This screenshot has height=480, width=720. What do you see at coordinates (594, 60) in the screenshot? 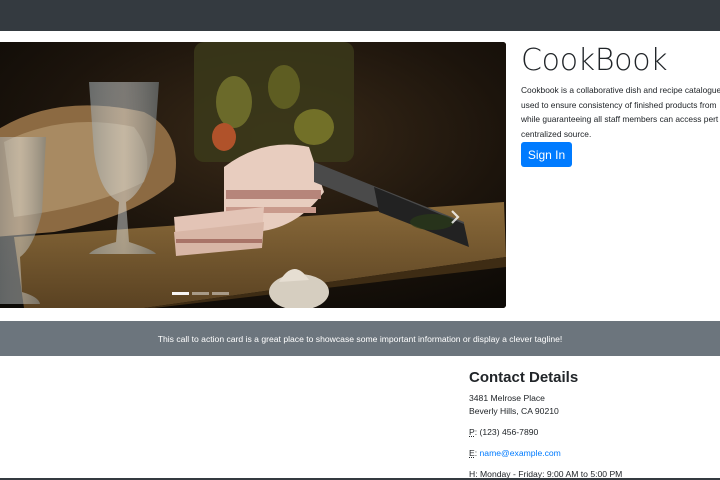
I see `page-title: CookBook` at bounding box center [594, 60].